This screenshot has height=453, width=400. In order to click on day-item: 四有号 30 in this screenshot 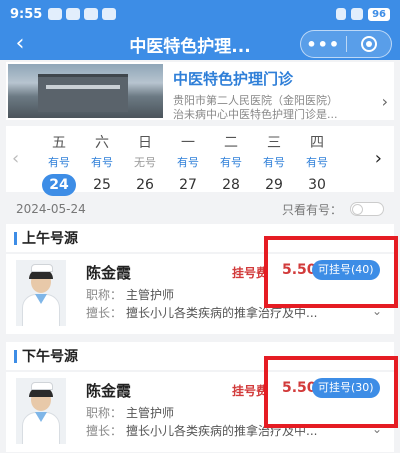, I will do `click(317, 161)`.